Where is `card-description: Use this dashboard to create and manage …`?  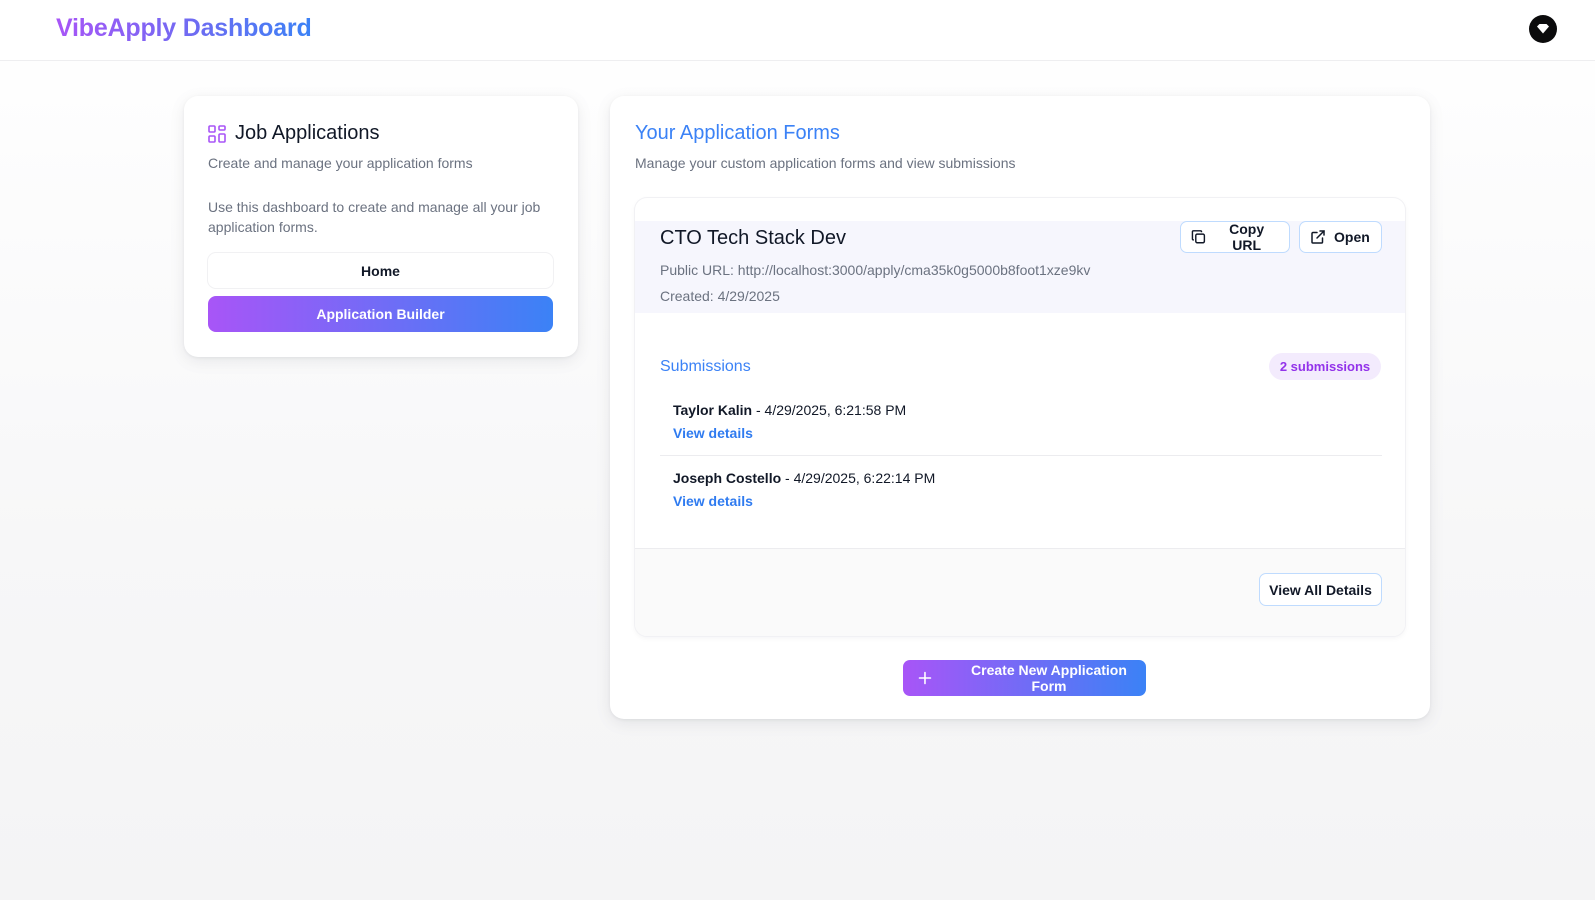 card-description: Use this dashboard to create and manage … is located at coordinates (374, 217).